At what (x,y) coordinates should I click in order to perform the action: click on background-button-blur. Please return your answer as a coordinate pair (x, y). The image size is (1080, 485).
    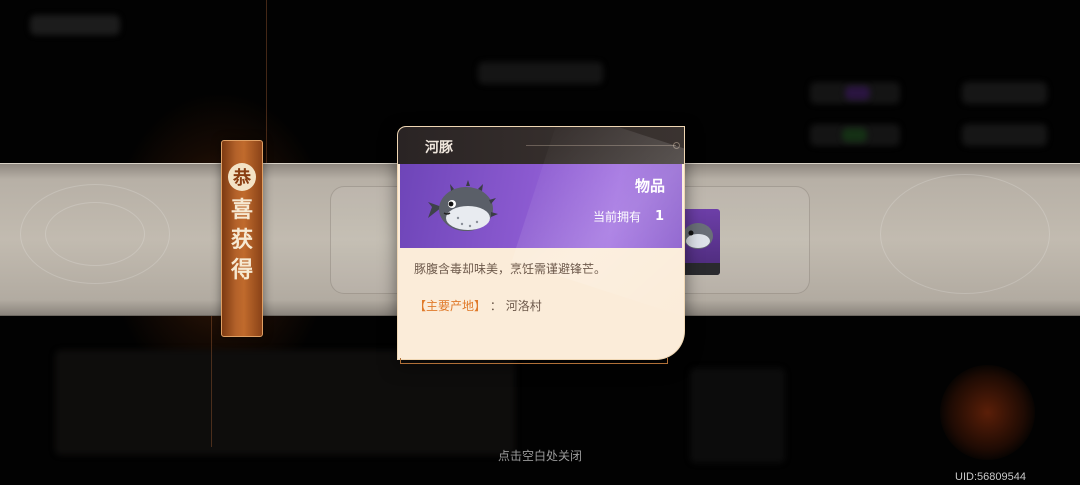
    Looking at the image, I should click on (1004, 93).